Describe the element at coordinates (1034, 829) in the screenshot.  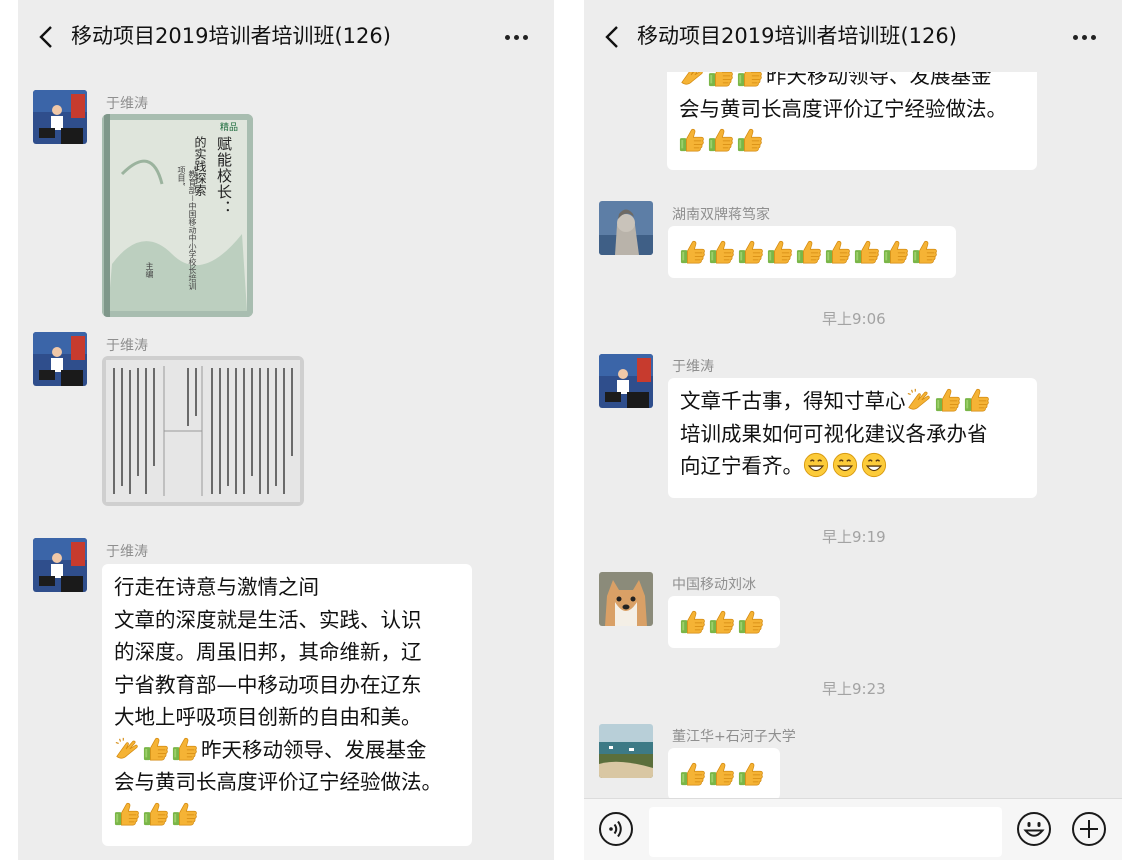
I see `smiley-icon` at that location.